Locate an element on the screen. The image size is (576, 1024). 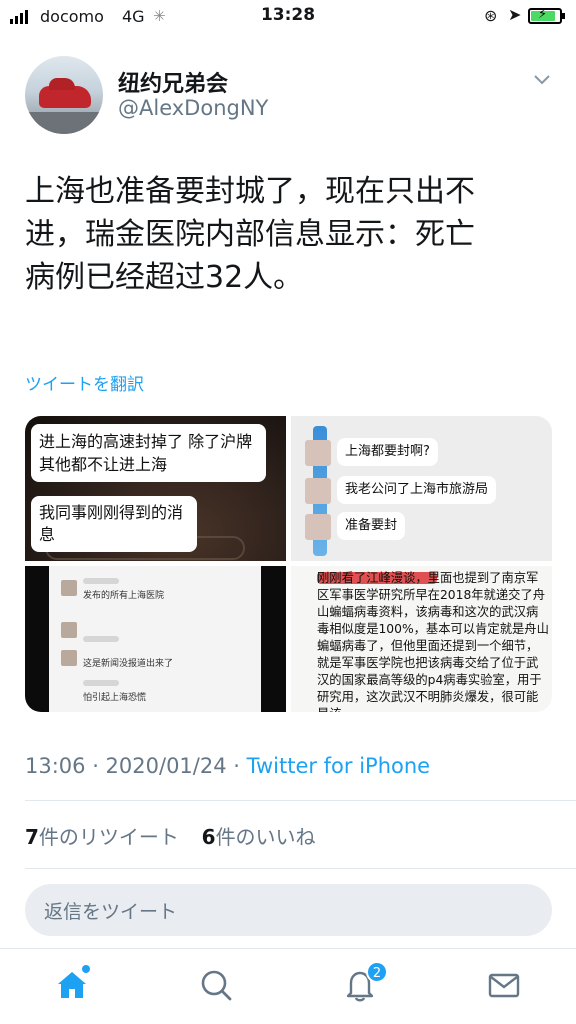
like-count: 6 is located at coordinates (208, 837).